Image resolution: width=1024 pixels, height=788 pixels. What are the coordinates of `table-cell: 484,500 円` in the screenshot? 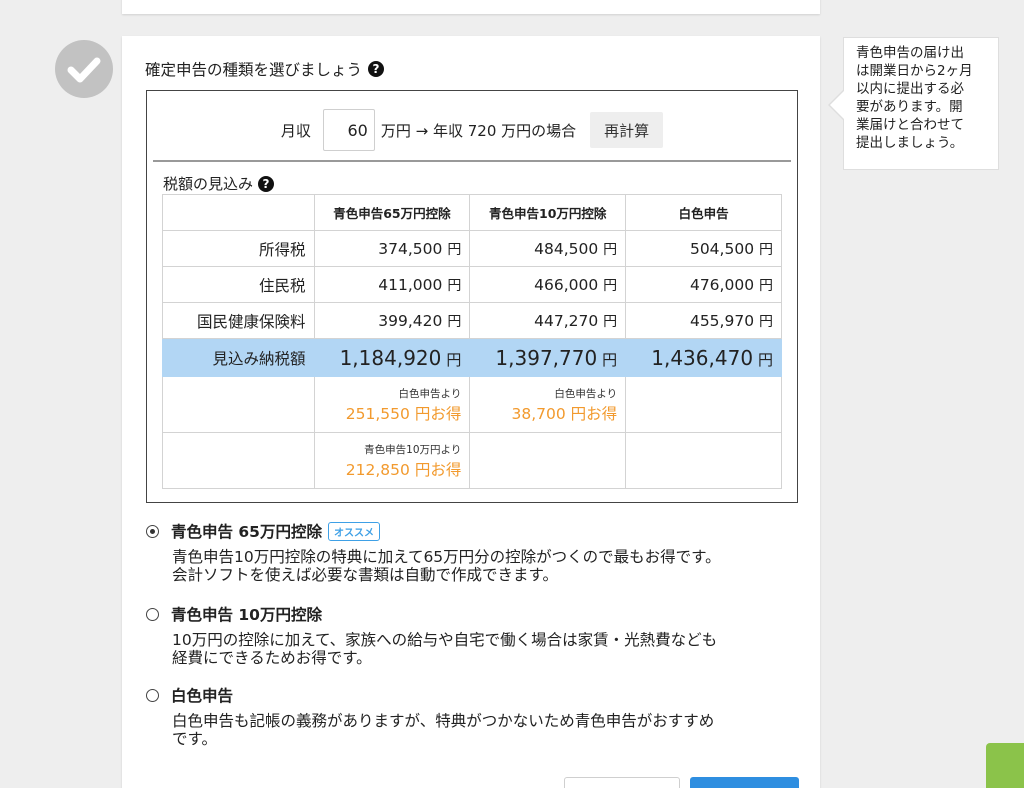 It's located at (548, 248).